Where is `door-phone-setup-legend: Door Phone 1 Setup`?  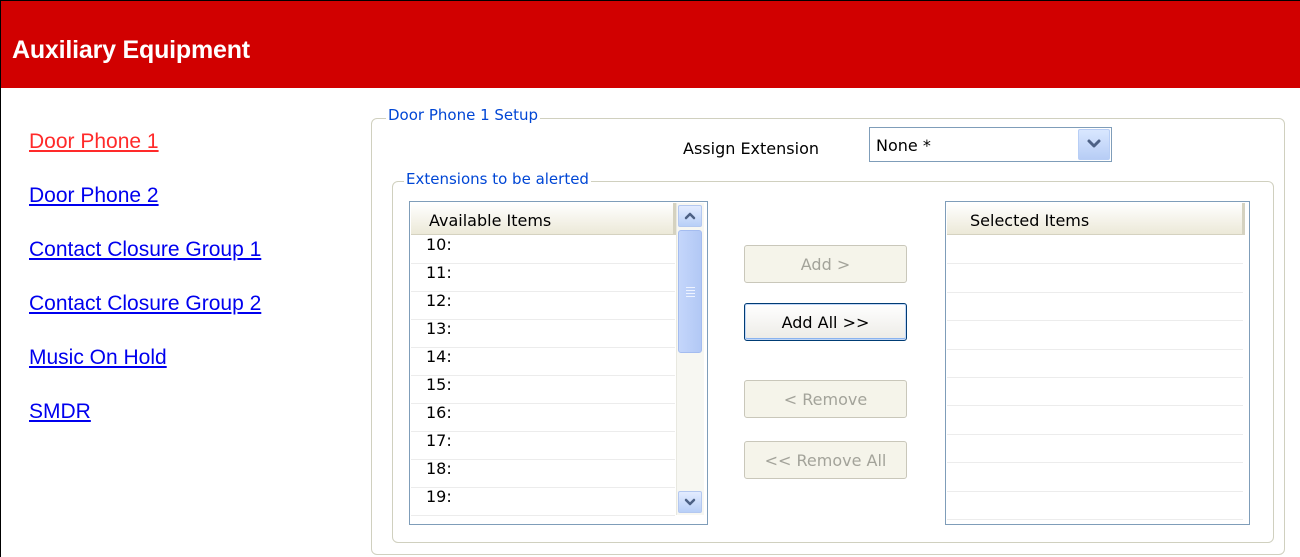
door-phone-setup-legend: Door Phone 1 Setup is located at coordinates (463, 115).